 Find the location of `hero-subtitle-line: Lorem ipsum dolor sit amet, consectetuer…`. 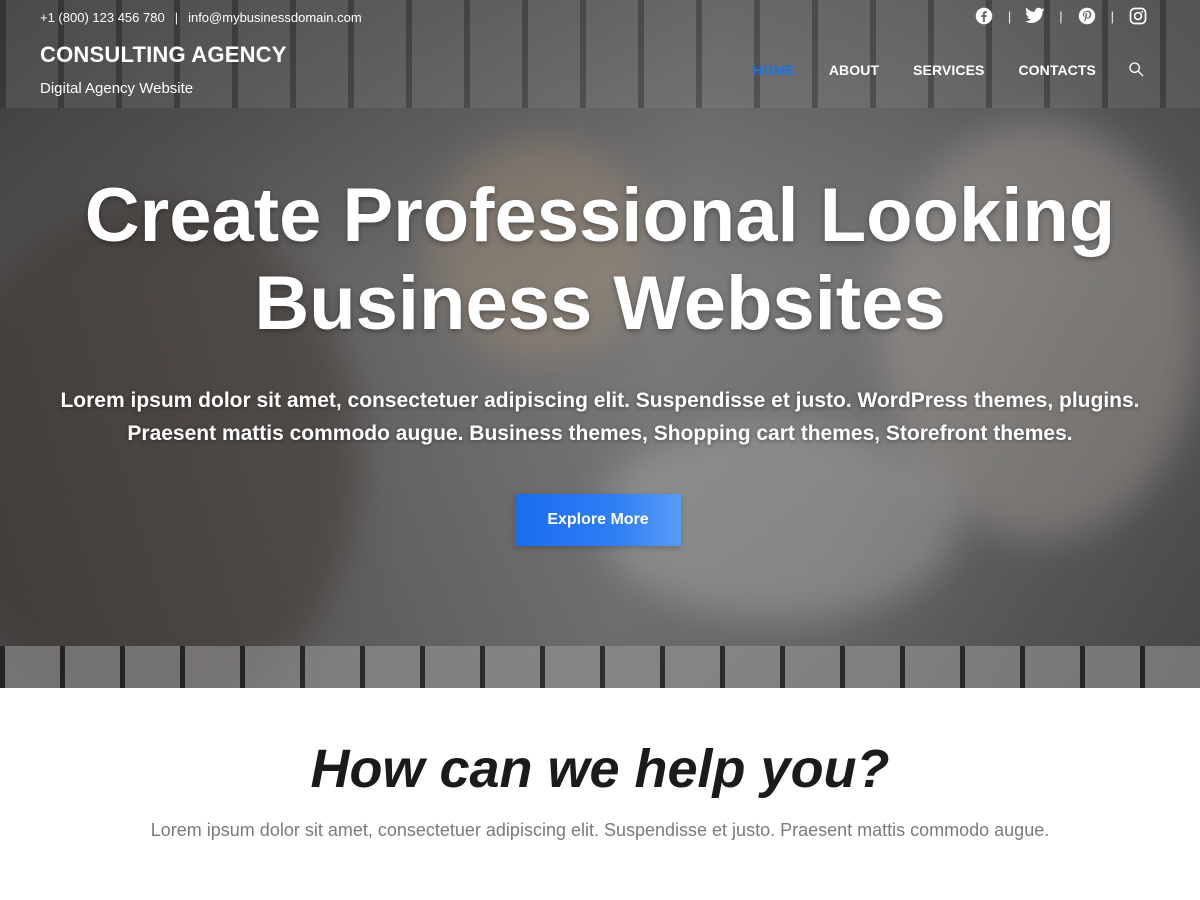

hero-subtitle-line: Lorem ipsum dolor sit amet, consectetuer… is located at coordinates (600, 400).